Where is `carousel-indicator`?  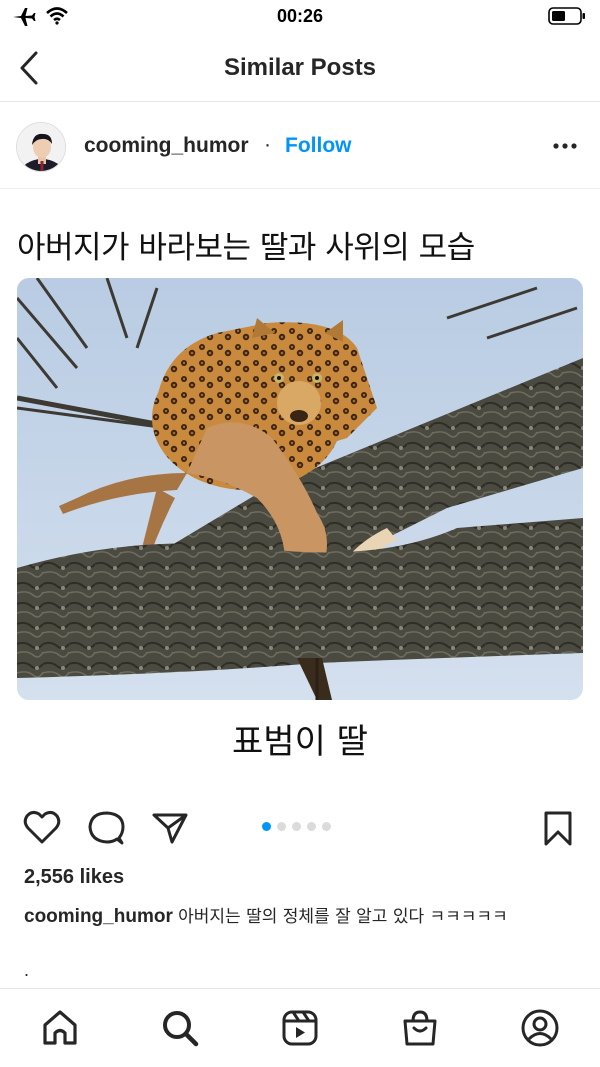
carousel-indicator is located at coordinates (296, 826).